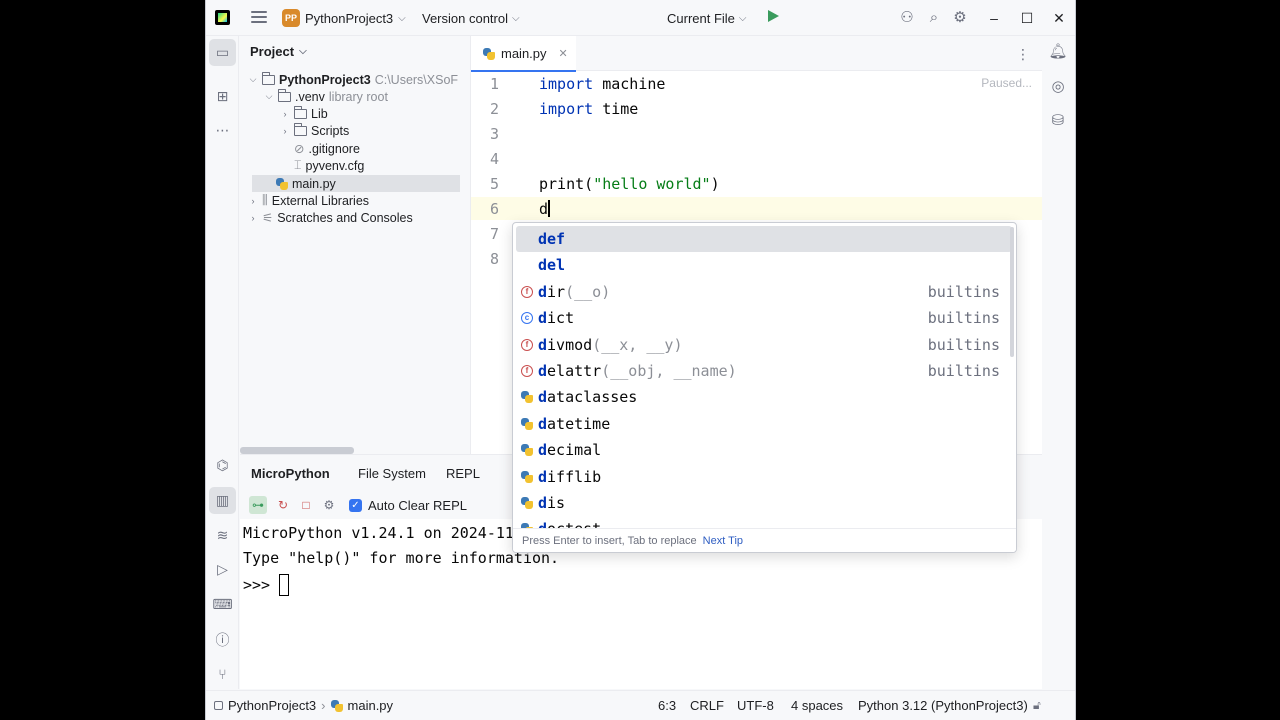 The image size is (1280, 720). What do you see at coordinates (994, 18) in the screenshot?
I see `minimize-button: –` at bounding box center [994, 18].